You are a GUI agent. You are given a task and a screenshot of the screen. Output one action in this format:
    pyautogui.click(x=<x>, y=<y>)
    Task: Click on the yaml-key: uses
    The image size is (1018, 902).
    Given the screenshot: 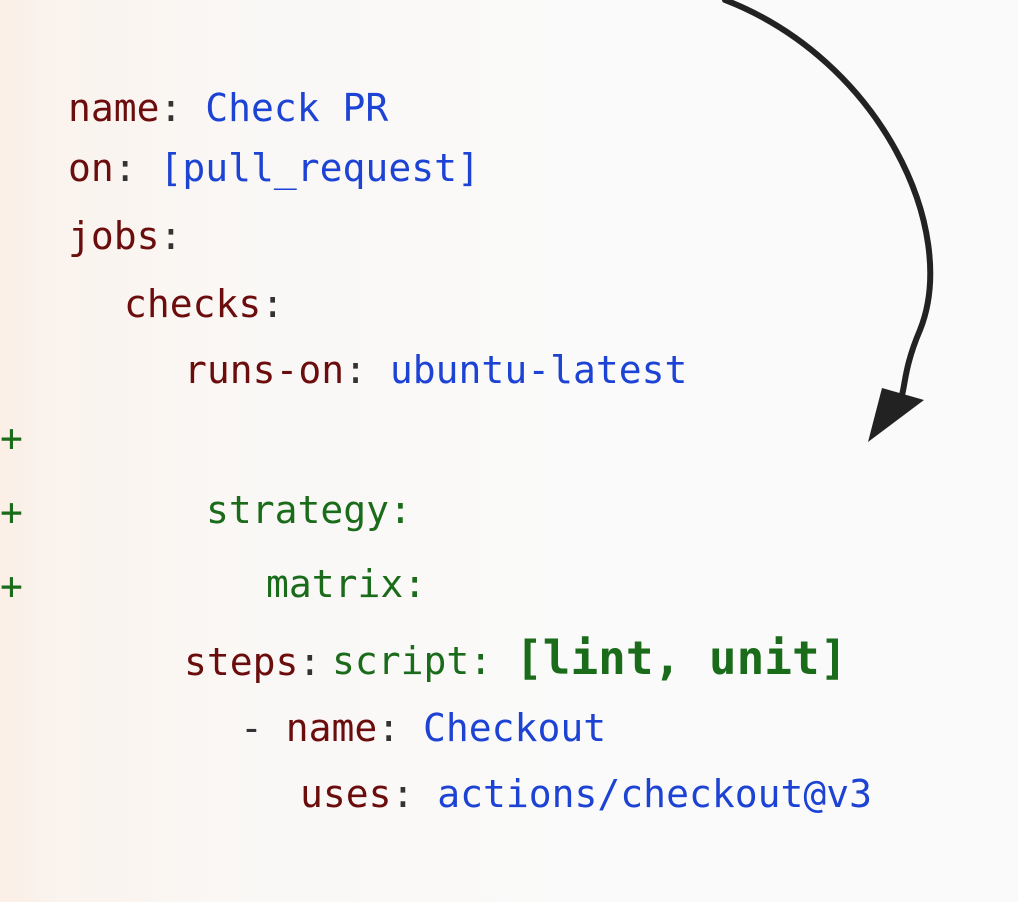 What is the action you would take?
    pyautogui.click(x=346, y=794)
    